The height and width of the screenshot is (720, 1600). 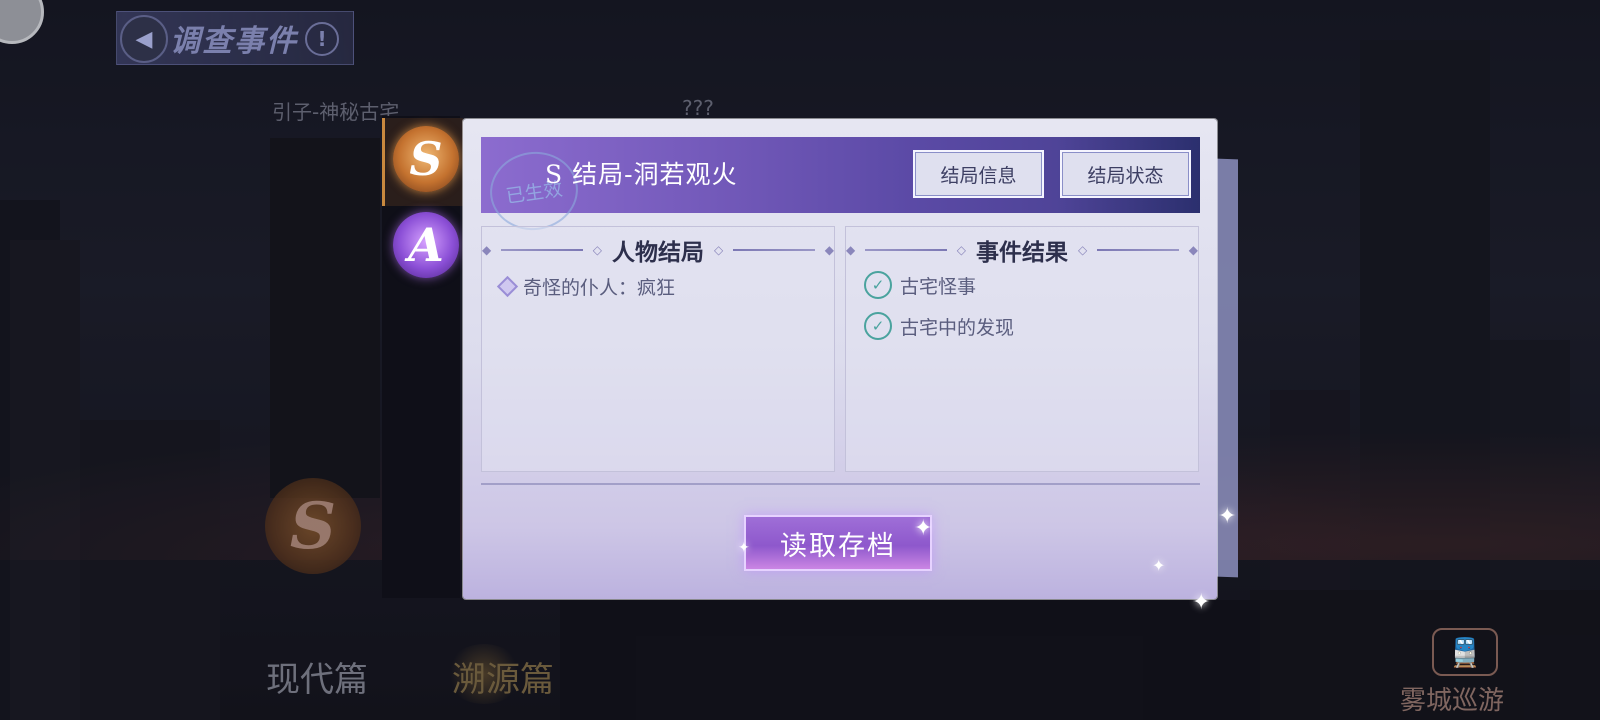 I want to click on tier-a-medal: A, so click(x=426, y=245).